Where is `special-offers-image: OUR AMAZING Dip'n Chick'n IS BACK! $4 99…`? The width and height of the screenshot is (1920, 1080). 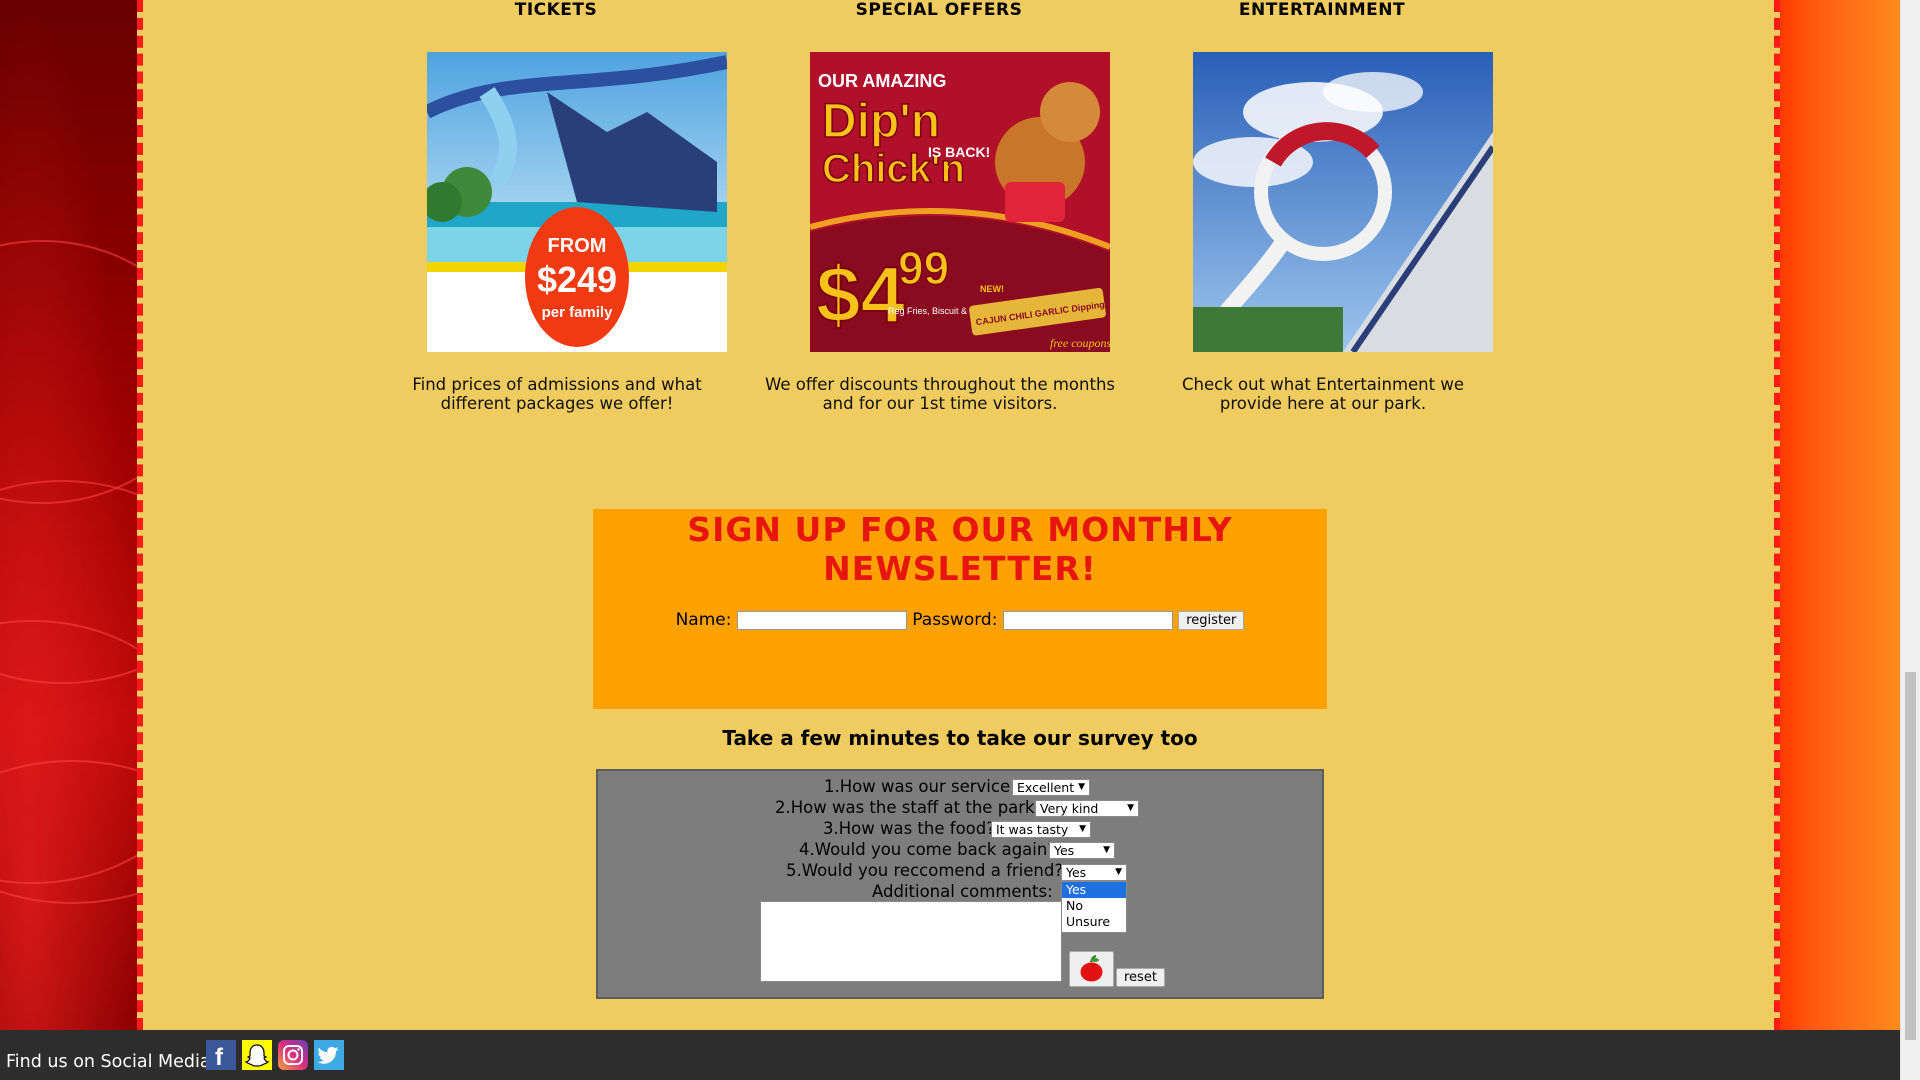
special-offers-image: OUR AMAZING Dip'n Chick'n IS BACK! $4 99… is located at coordinates (960, 202).